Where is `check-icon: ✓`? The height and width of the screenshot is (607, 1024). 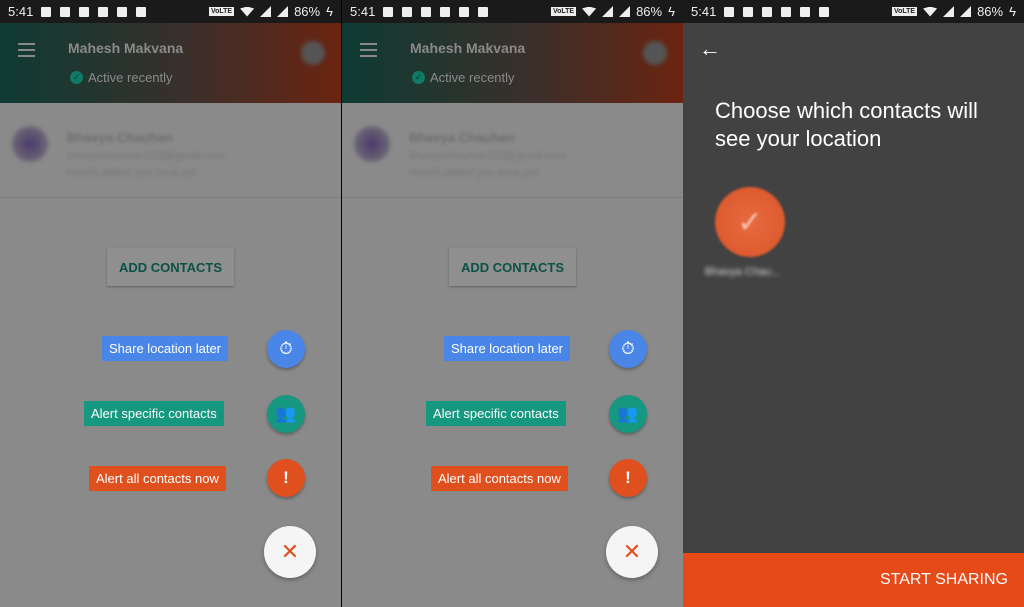 check-icon: ✓ is located at coordinates (750, 222).